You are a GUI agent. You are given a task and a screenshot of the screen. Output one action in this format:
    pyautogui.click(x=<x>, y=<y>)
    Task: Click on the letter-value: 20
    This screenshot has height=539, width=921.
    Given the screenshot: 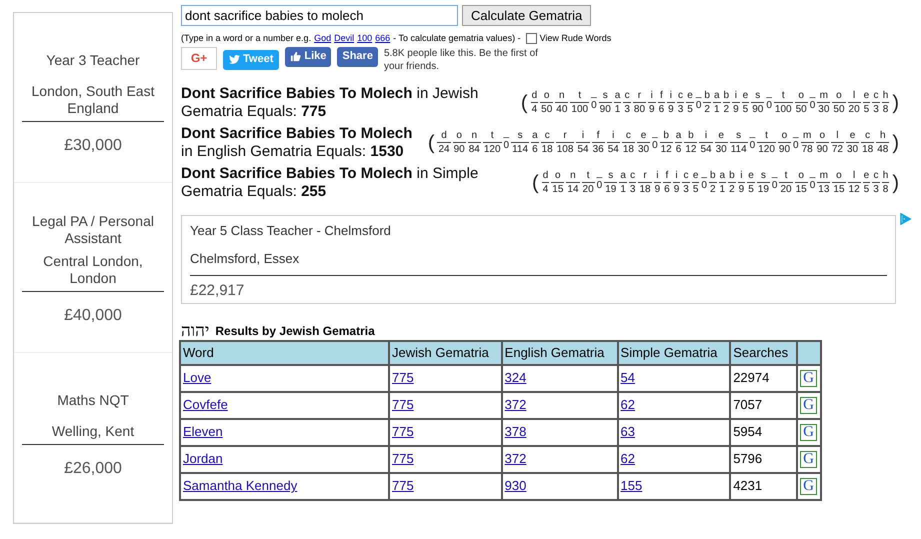 What is the action you would take?
    pyautogui.click(x=854, y=109)
    